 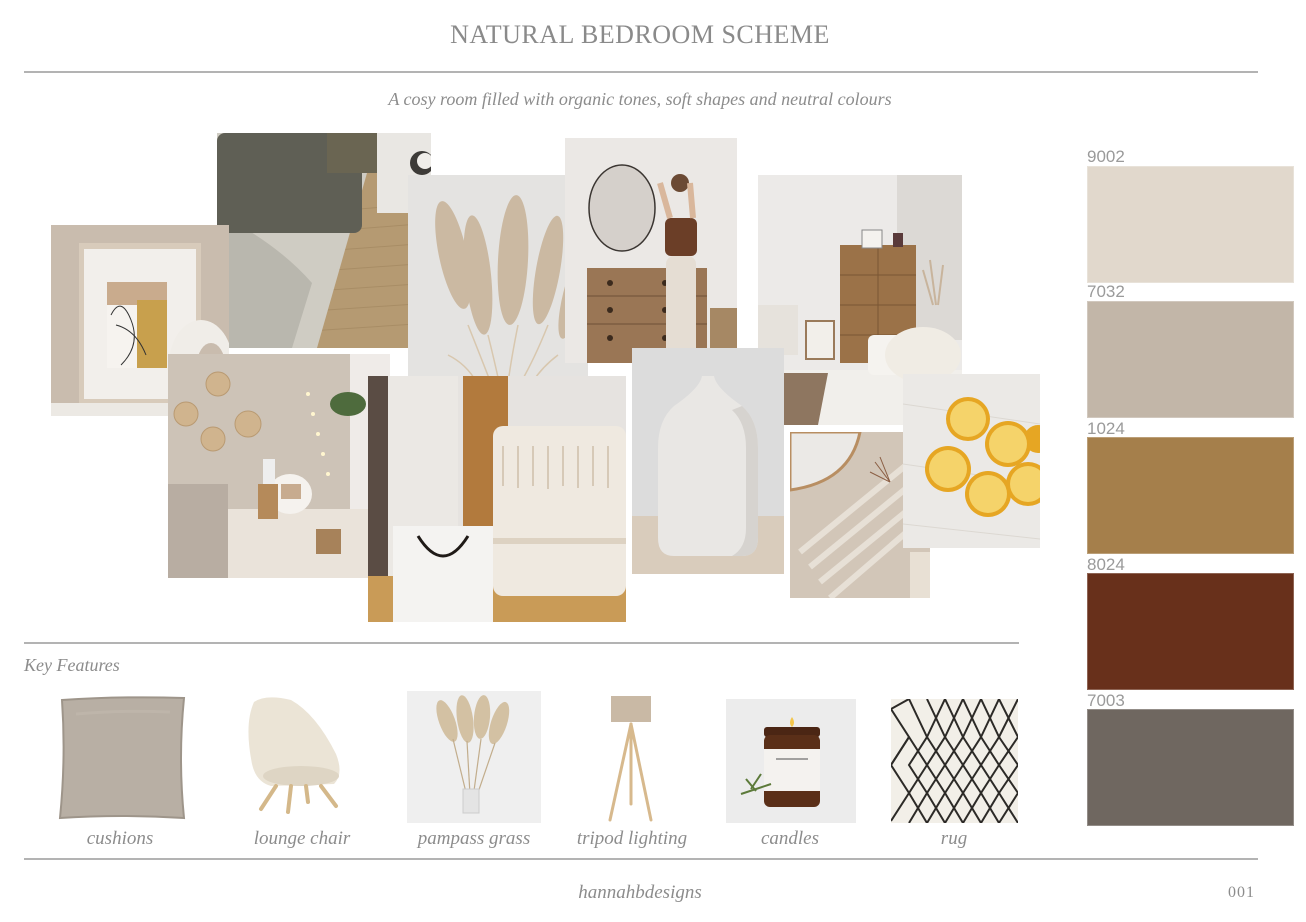 I want to click on moodboard-image-white-vase, so click(x=708, y=461).